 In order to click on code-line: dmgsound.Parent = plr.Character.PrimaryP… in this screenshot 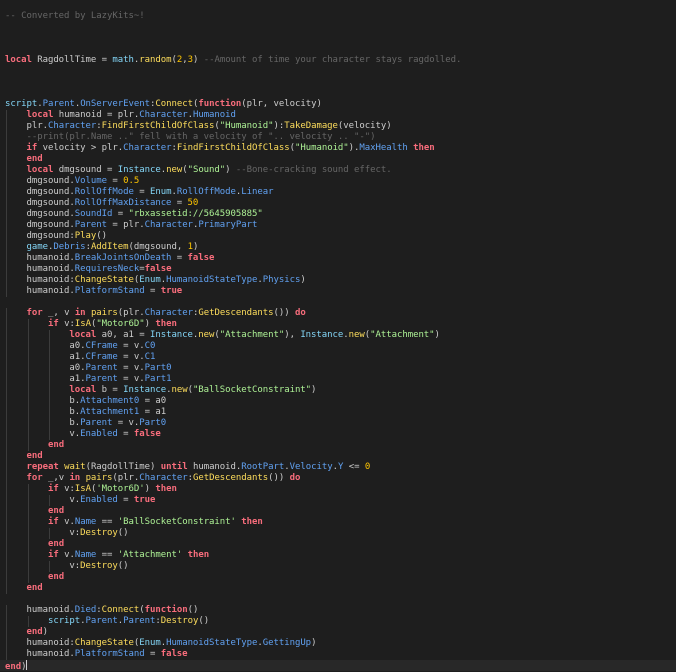, I will do `click(340, 225)`.